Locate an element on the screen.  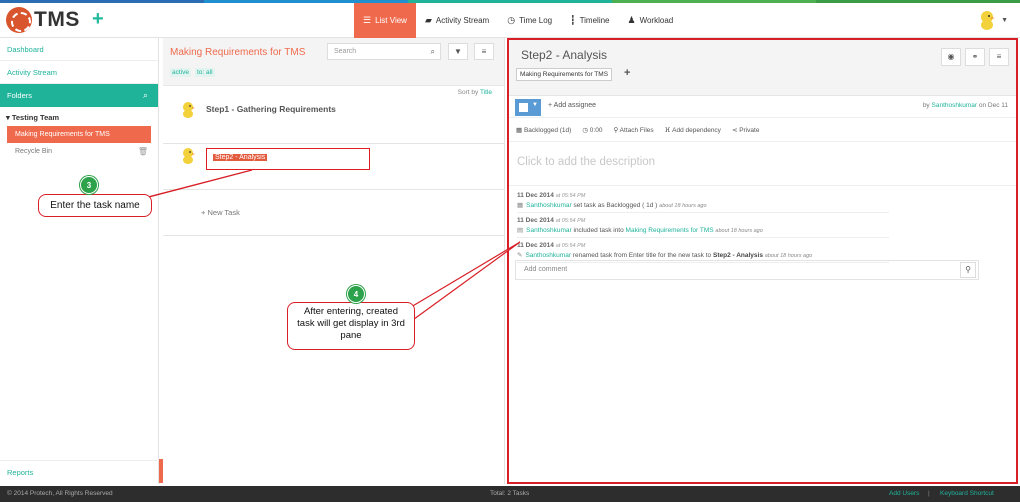
add-button: + is located at coordinates (98, 19).